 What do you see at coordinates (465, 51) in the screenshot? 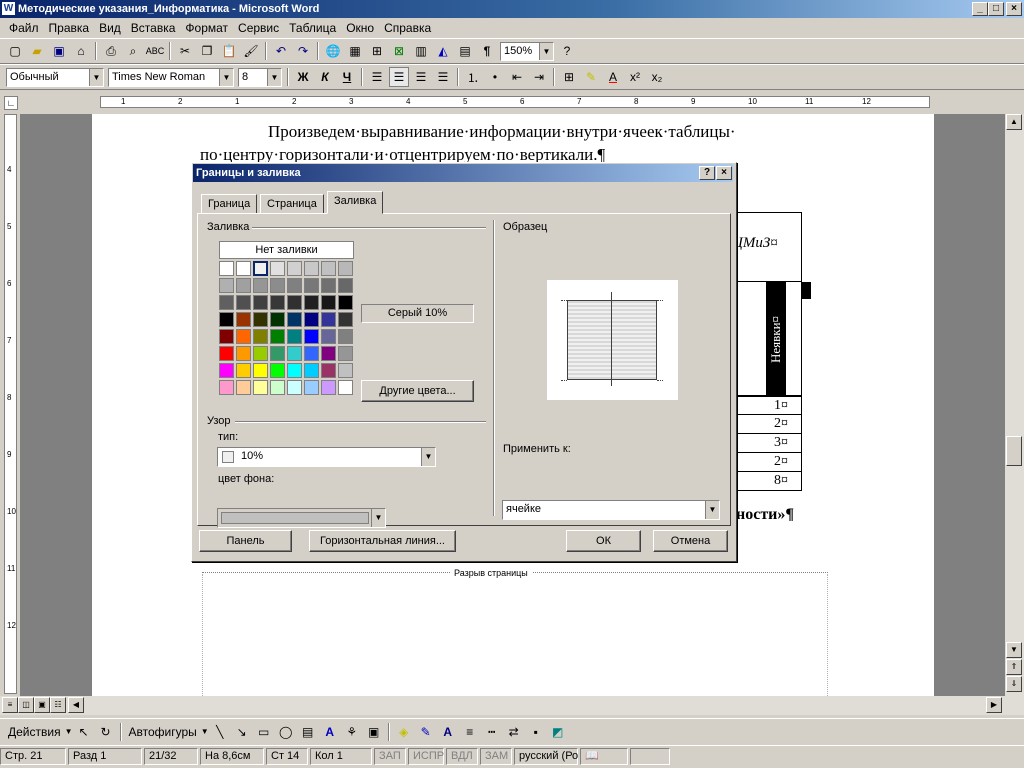
I see `document-map-icon: ▤` at bounding box center [465, 51].